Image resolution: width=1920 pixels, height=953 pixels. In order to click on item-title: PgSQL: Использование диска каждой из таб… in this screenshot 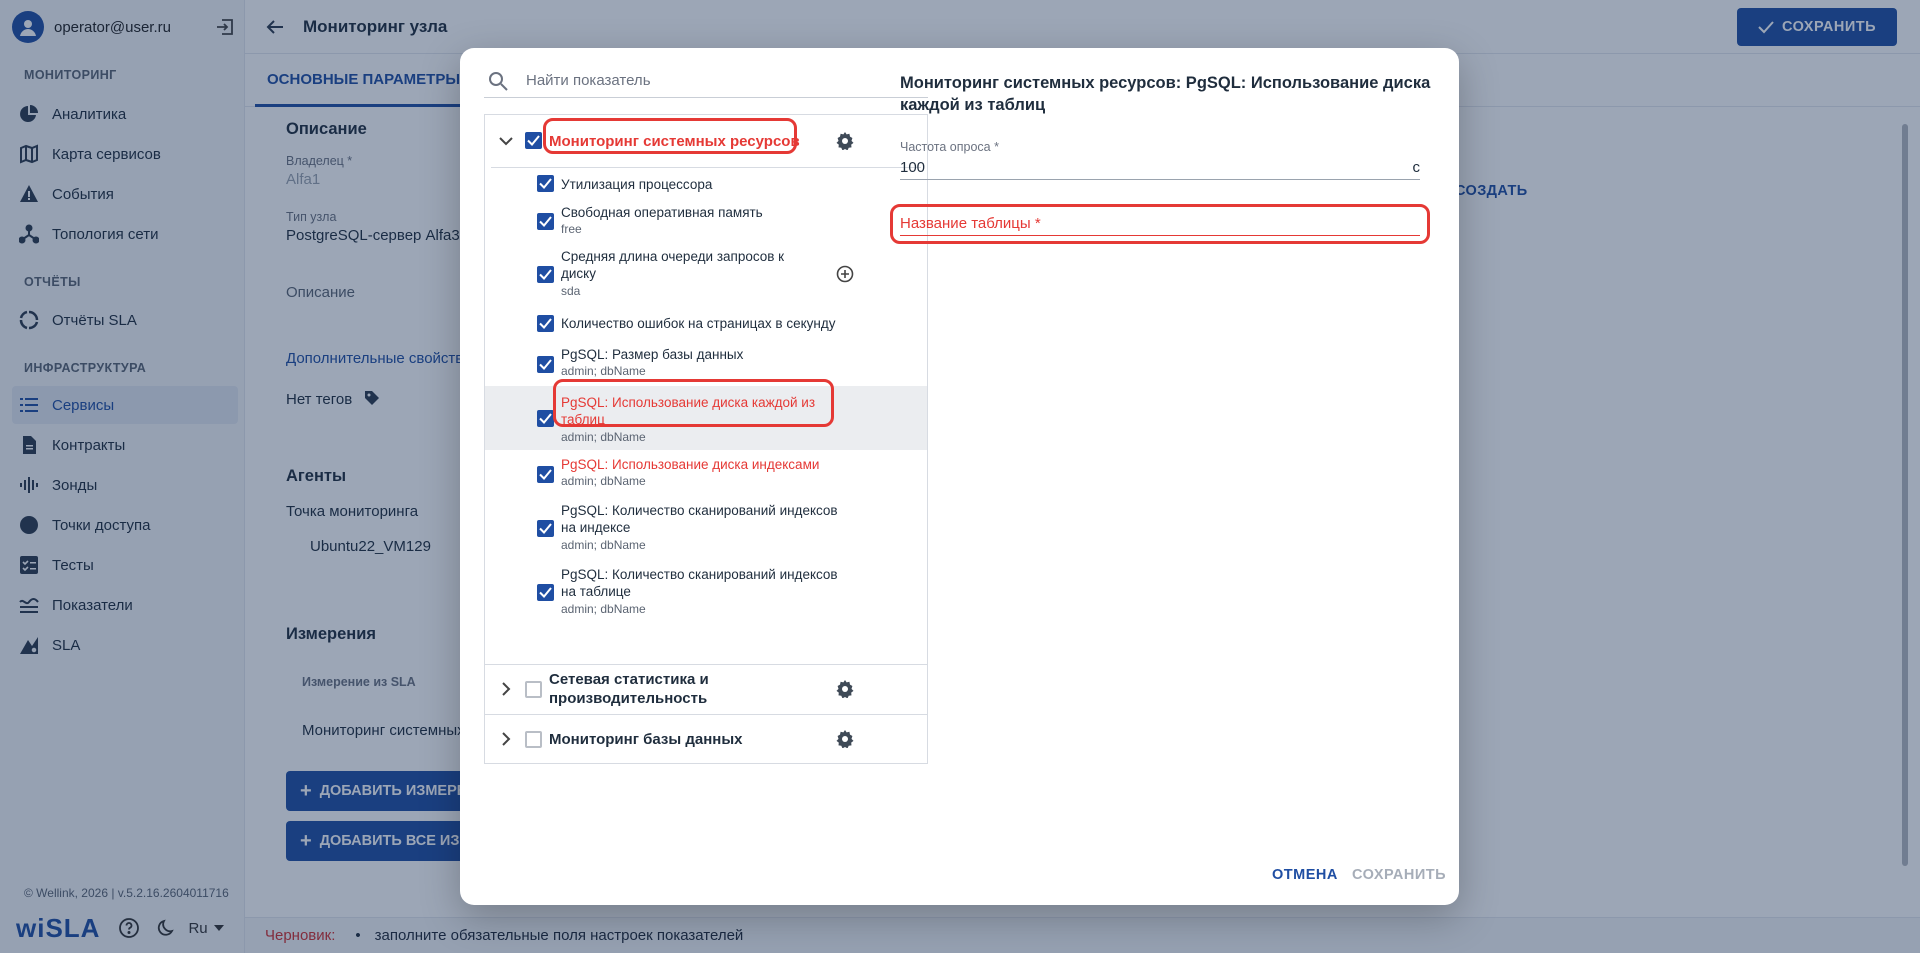, I will do `click(688, 411)`.